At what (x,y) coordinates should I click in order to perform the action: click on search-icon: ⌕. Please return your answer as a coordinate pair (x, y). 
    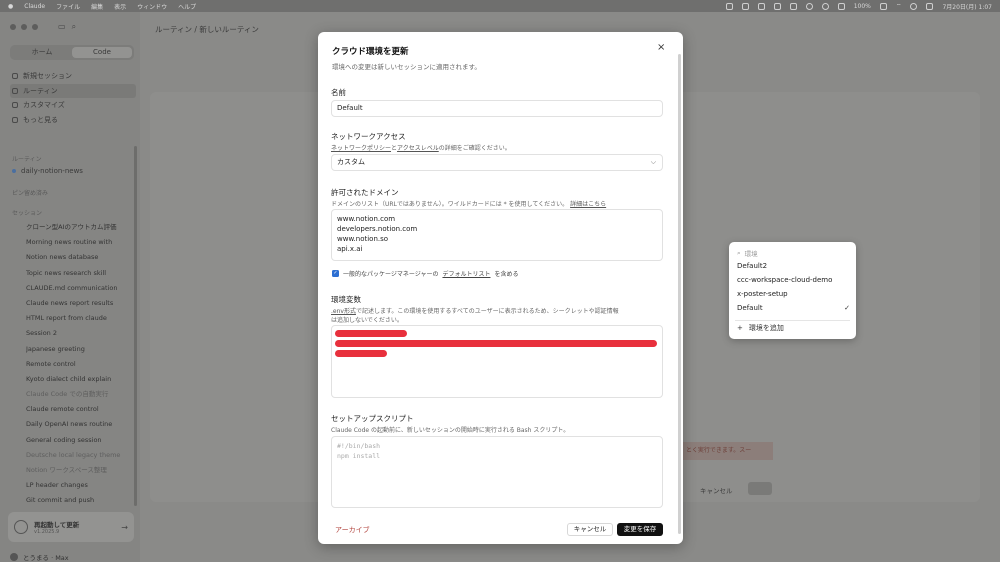
    Looking at the image, I should click on (74, 27).